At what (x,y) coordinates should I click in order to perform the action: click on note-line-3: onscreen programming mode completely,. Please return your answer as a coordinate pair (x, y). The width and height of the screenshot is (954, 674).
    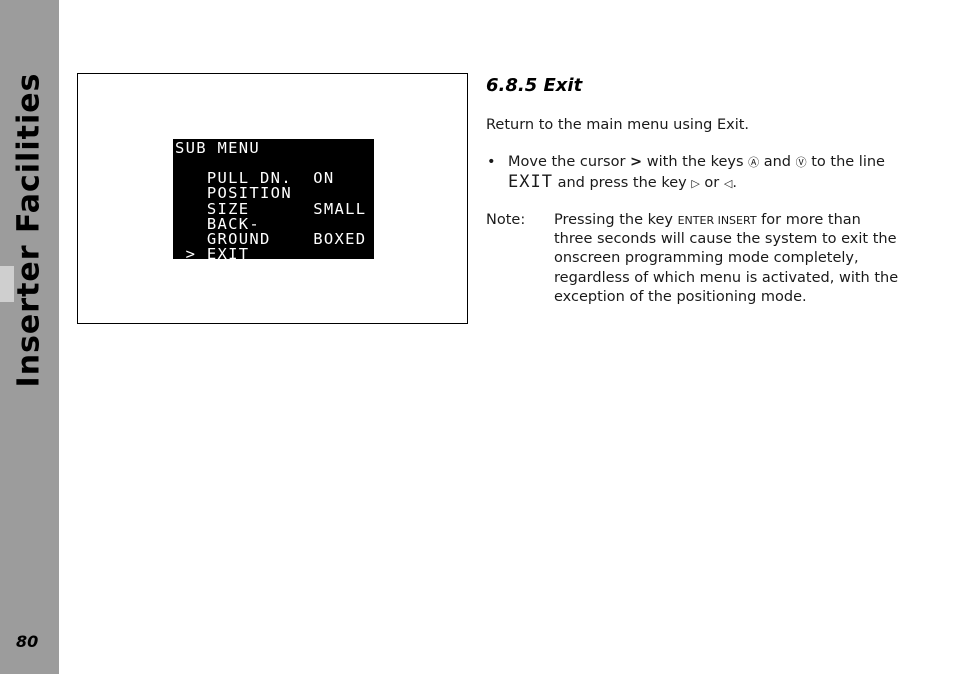
    Looking at the image, I should click on (706, 258).